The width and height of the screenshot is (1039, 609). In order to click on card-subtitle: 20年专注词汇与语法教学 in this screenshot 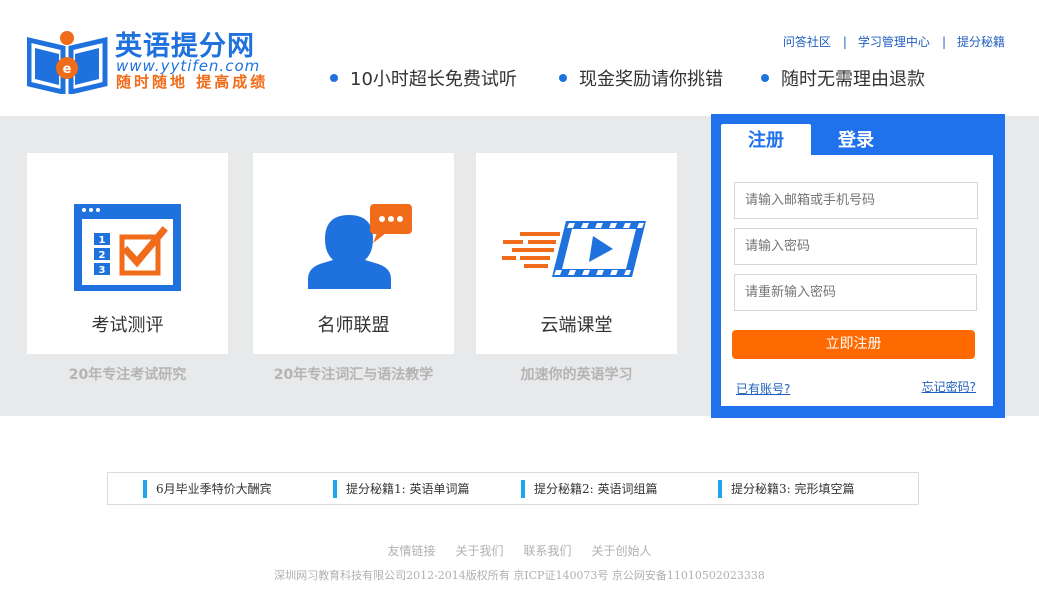, I will do `click(353, 375)`.